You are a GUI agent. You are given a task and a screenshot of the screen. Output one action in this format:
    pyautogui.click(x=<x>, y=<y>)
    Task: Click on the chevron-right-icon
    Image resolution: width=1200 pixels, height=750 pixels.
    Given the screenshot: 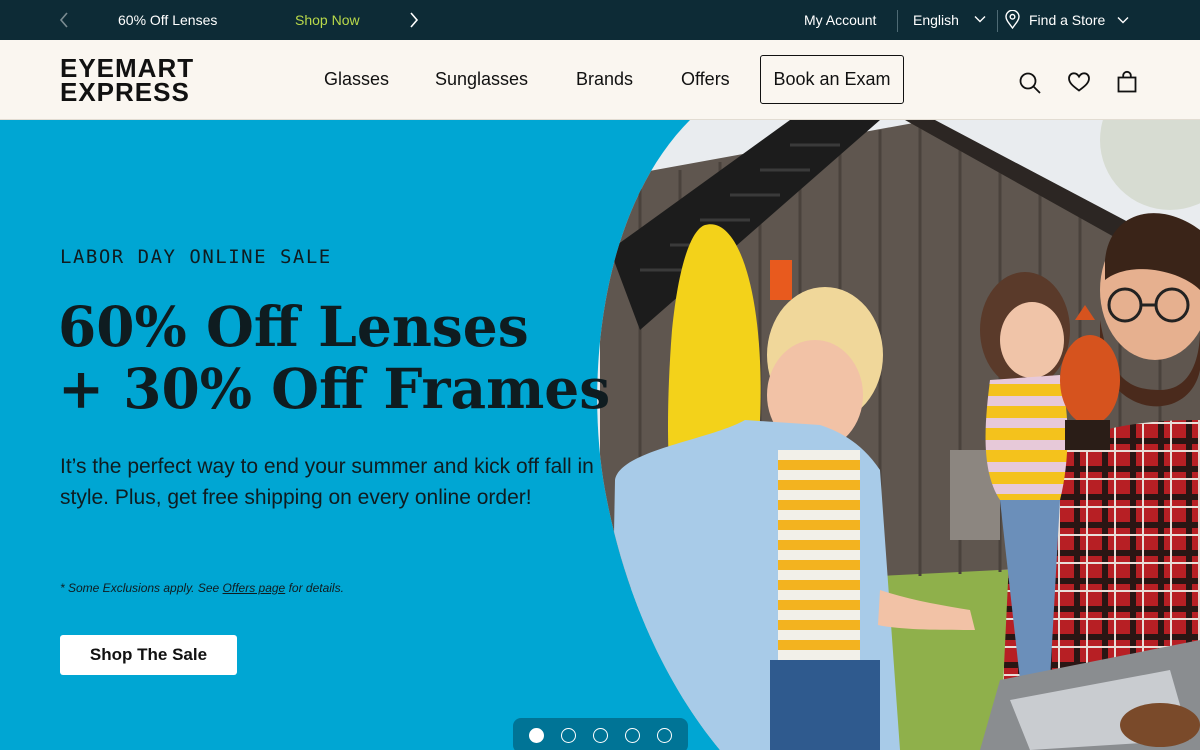 What is the action you would take?
    pyautogui.click(x=414, y=20)
    